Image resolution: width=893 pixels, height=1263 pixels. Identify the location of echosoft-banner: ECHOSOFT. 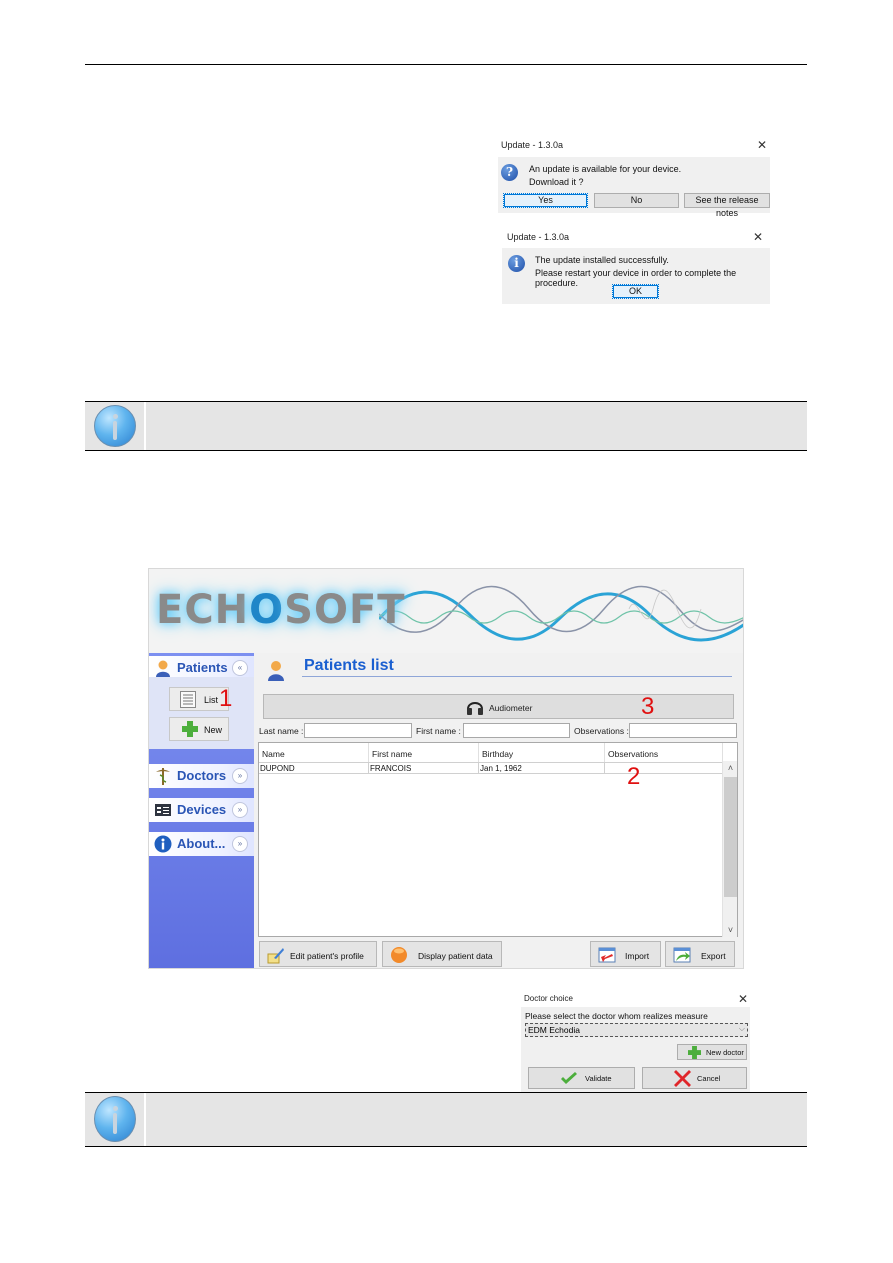
(446, 611).